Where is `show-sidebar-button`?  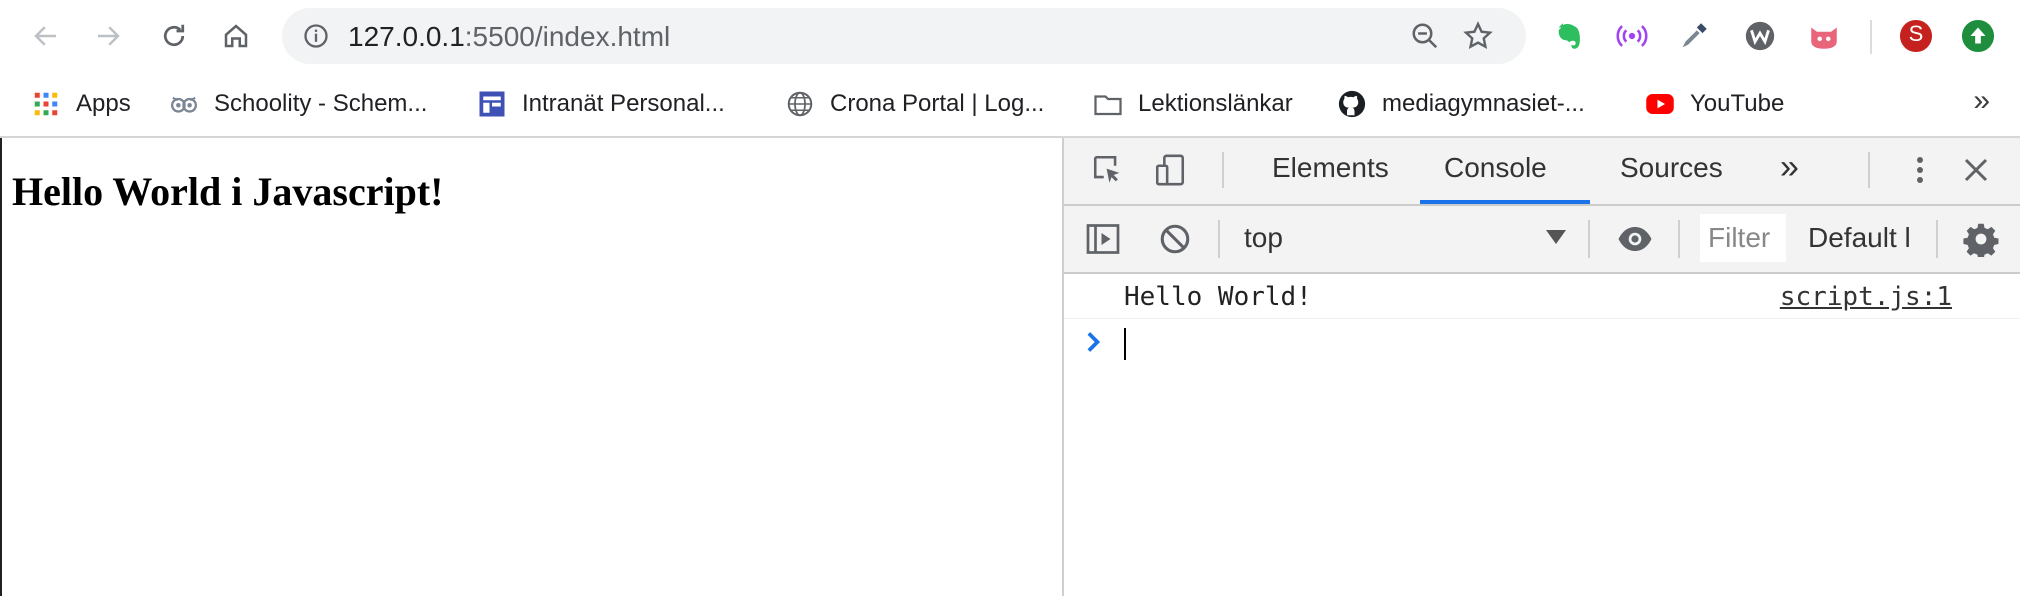 show-sidebar-button is located at coordinates (1103, 239).